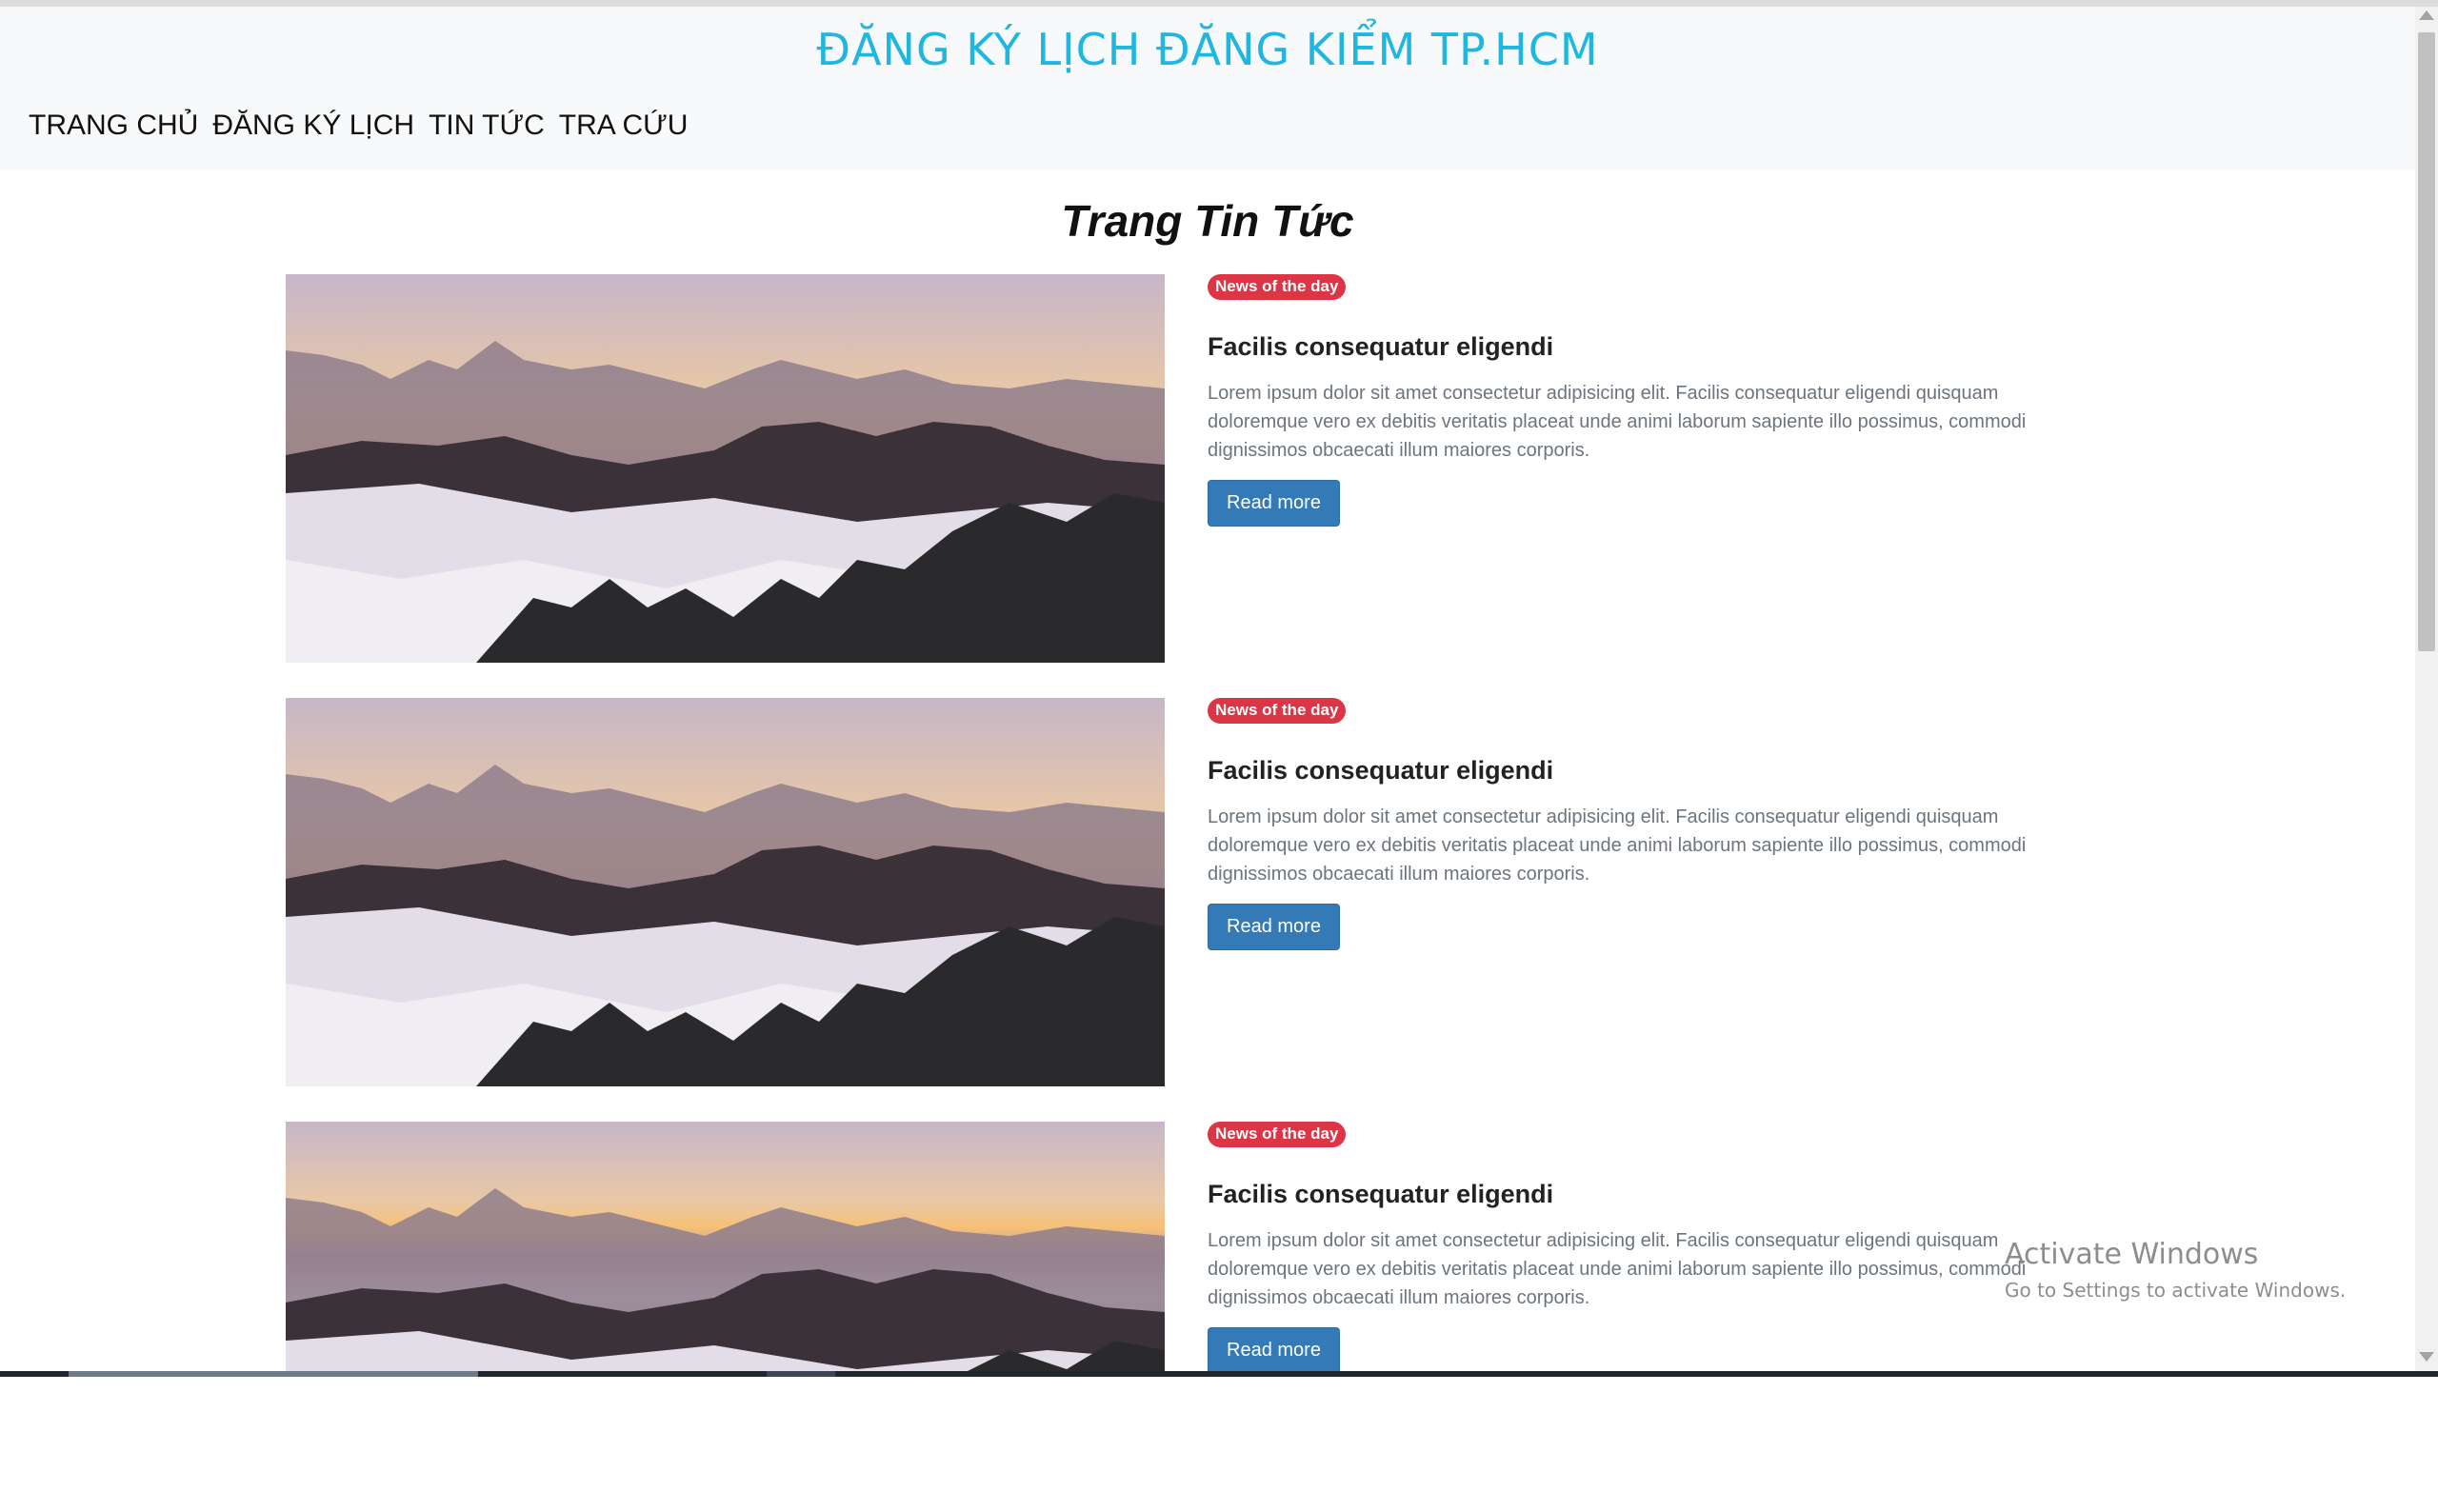 This screenshot has height=1512, width=2438. Describe the element at coordinates (313, 125) in the screenshot. I see `nav-register: ĐĂNG KÝ LỊCH` at that location.